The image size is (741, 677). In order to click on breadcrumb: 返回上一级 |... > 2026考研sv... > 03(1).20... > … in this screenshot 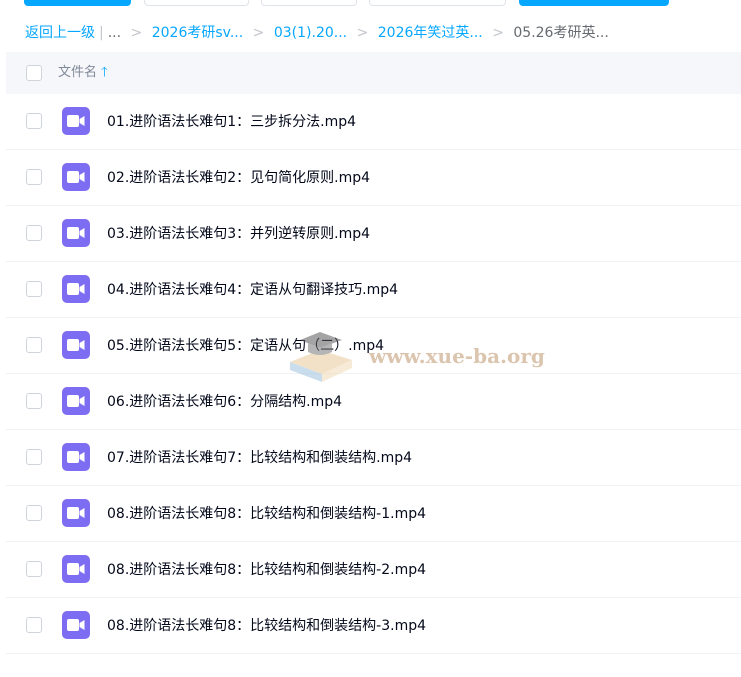, I will do `click(317, 33)`.